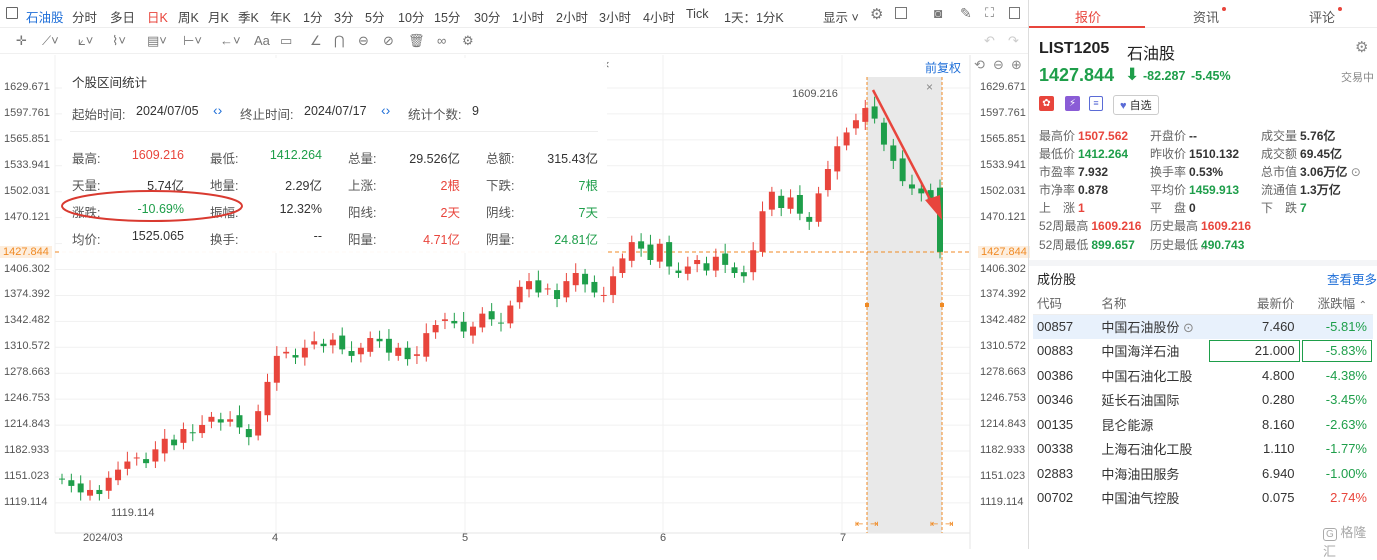 Image resolution: width=1377 pixels, height=560 pixels. I want to click on cell-code: 00702, so click(1067, 498).